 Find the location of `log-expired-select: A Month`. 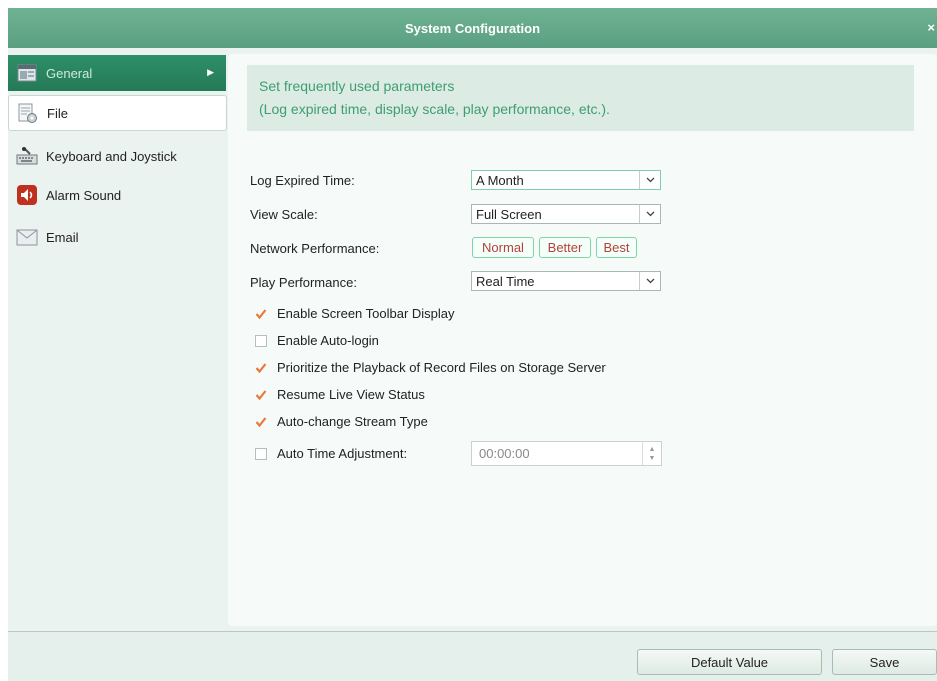

log-expired-select: A Month is located at coordinates (566, 180).